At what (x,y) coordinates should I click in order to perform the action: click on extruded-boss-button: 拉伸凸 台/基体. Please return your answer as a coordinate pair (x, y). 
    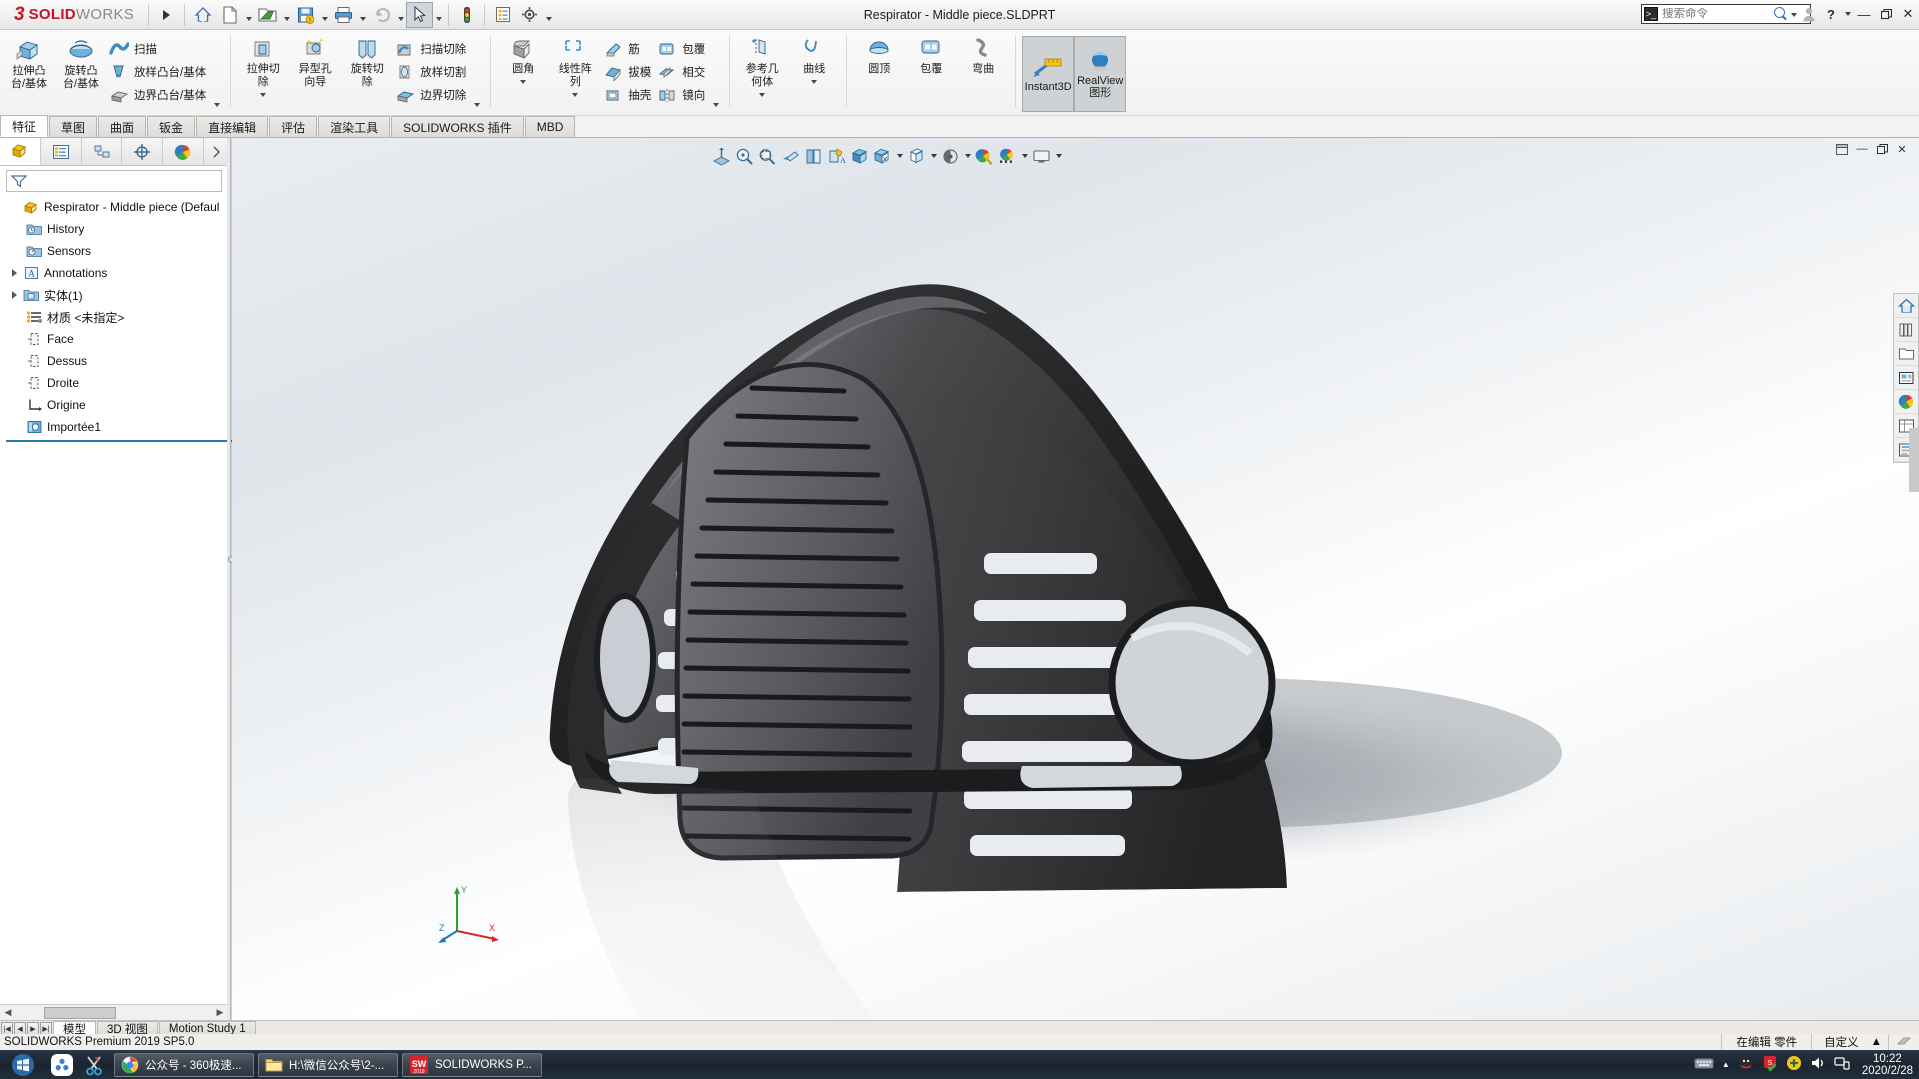
    Looking at the image, I should click on (29, 61).